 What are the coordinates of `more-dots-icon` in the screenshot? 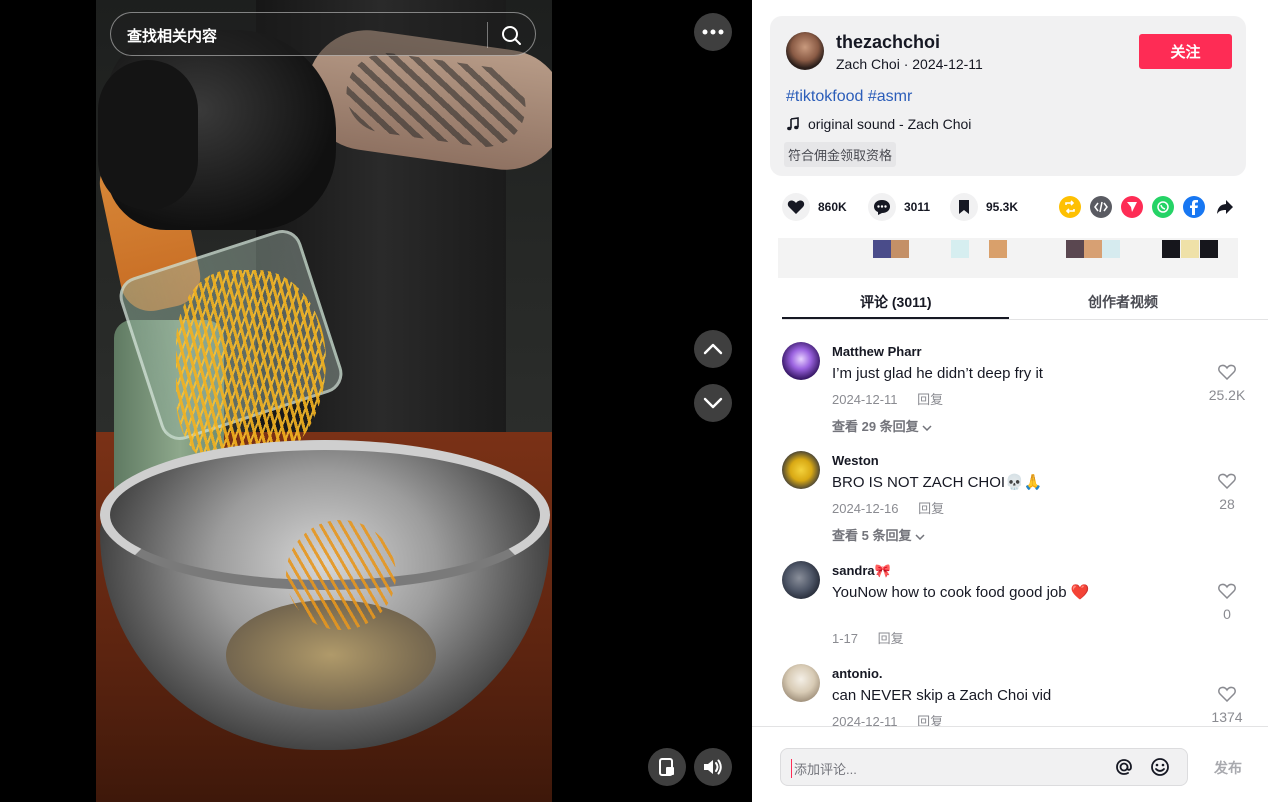 It's located at (713, 32).